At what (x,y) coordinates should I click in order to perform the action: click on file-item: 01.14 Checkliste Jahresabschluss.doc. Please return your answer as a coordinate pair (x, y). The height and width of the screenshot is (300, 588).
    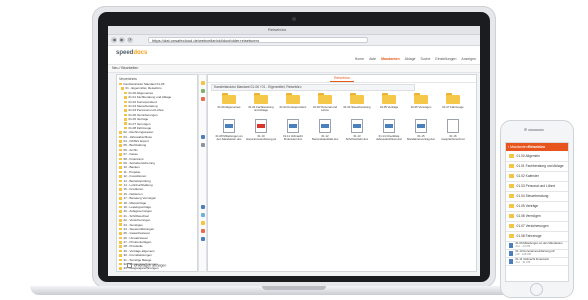
    Looking at the image, I should click on (389, 130).